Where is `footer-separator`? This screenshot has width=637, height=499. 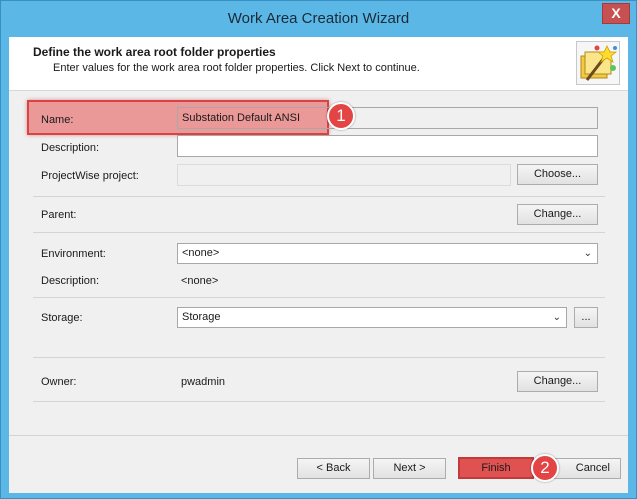 footer-separator is located at coordinates (318, 435).